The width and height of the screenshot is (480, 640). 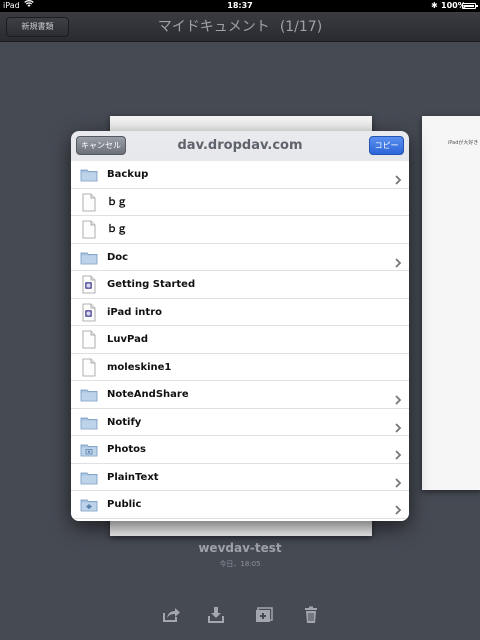 What do you see at coordinates (240, 548) in the screenshot?
I see `document-name: wevdav-test` at bounding box center [240, 548].